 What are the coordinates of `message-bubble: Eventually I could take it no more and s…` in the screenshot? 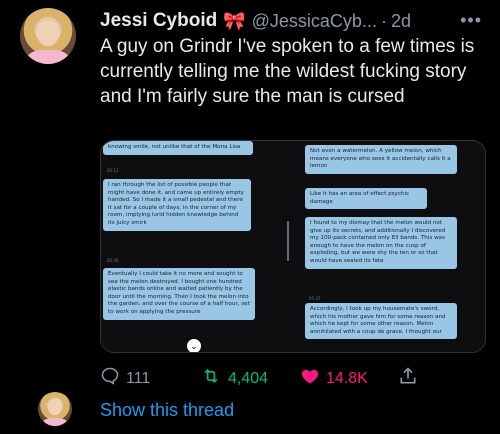 It's located at (179, 294).